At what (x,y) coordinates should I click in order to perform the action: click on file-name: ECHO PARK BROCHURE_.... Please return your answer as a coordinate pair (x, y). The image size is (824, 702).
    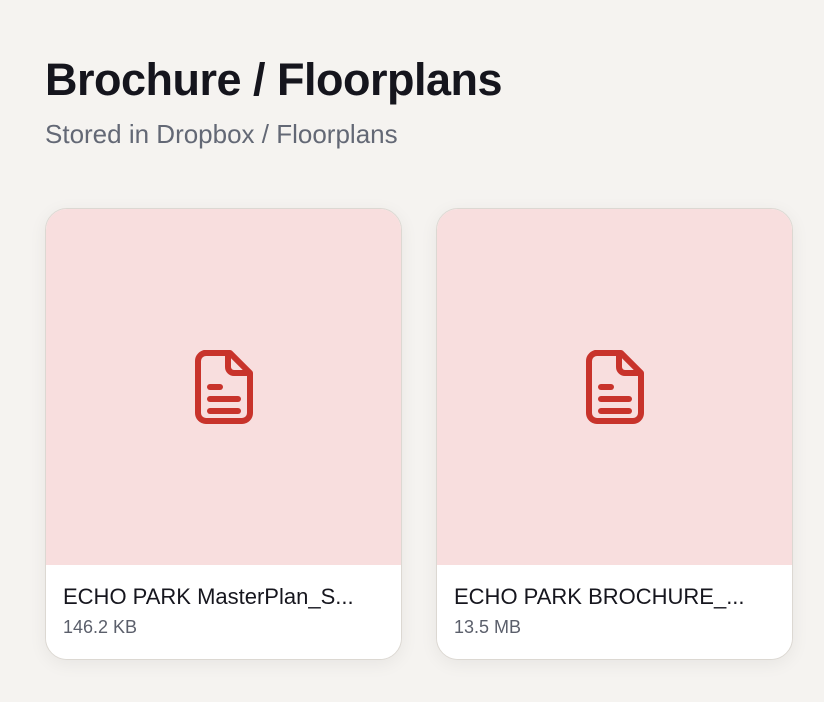
    Looking at the image, I should click on (599, 596).